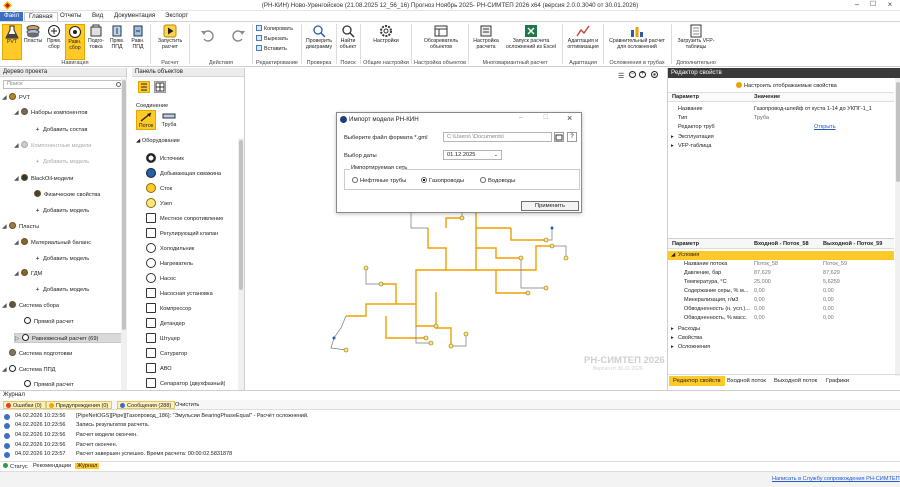 This screenshot has width=900, height=487. I want to click on tree-item-gathering-system: ◢ Система сбора, so click(30, 306).